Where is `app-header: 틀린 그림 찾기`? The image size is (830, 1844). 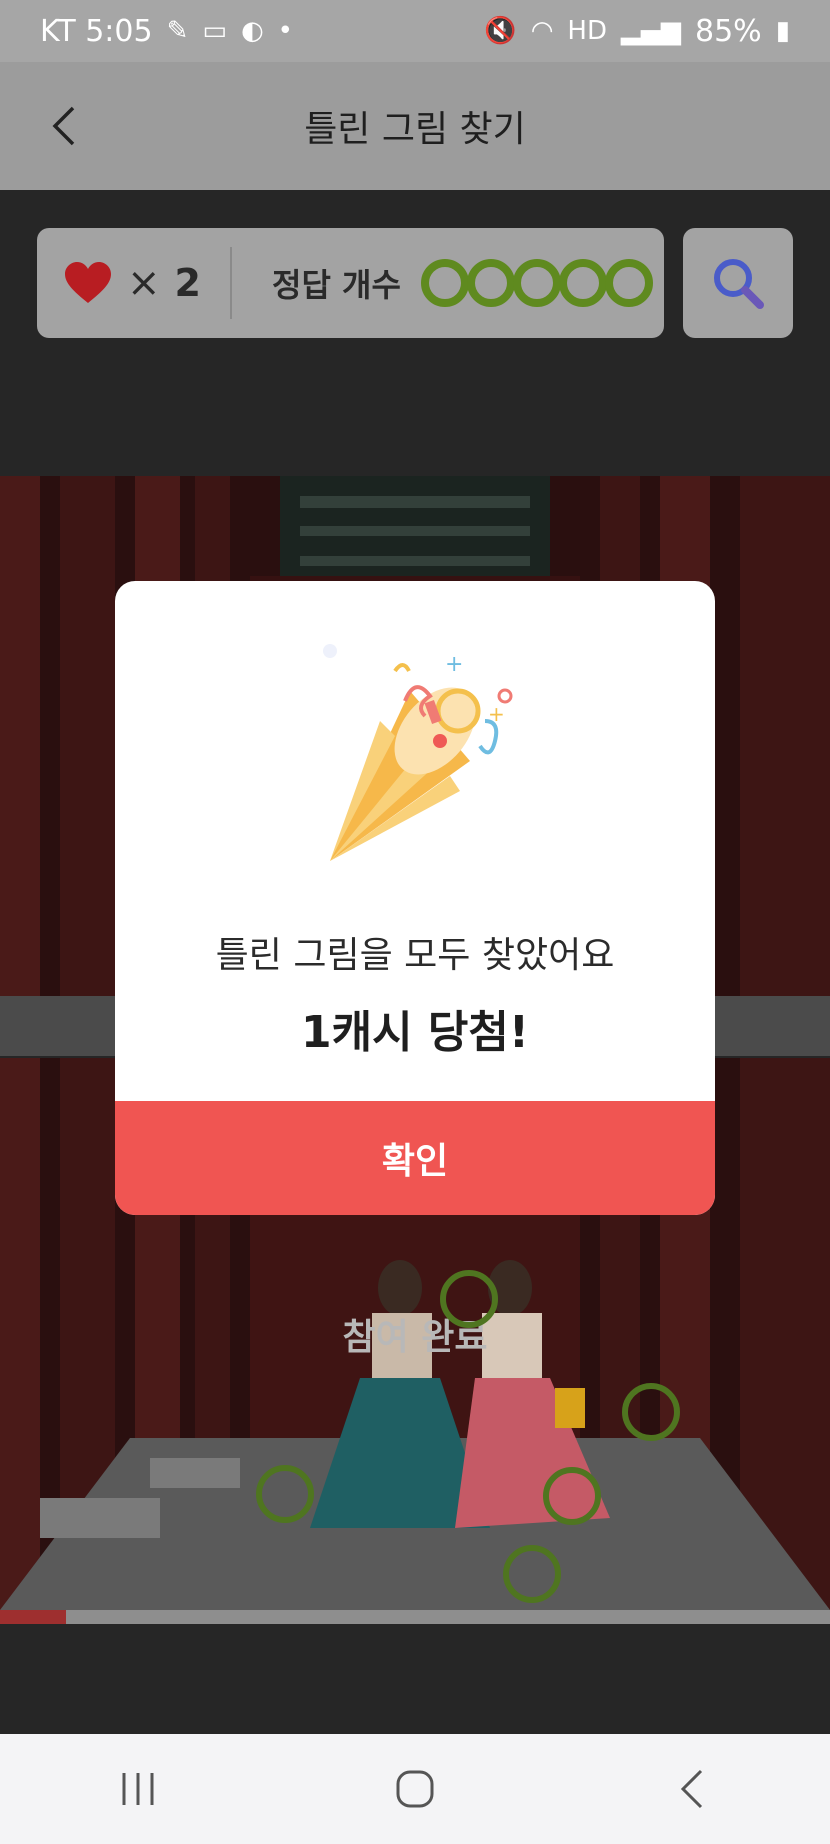
app-header: 틀린 그림 찾기 is located at coordinates (415, 126).